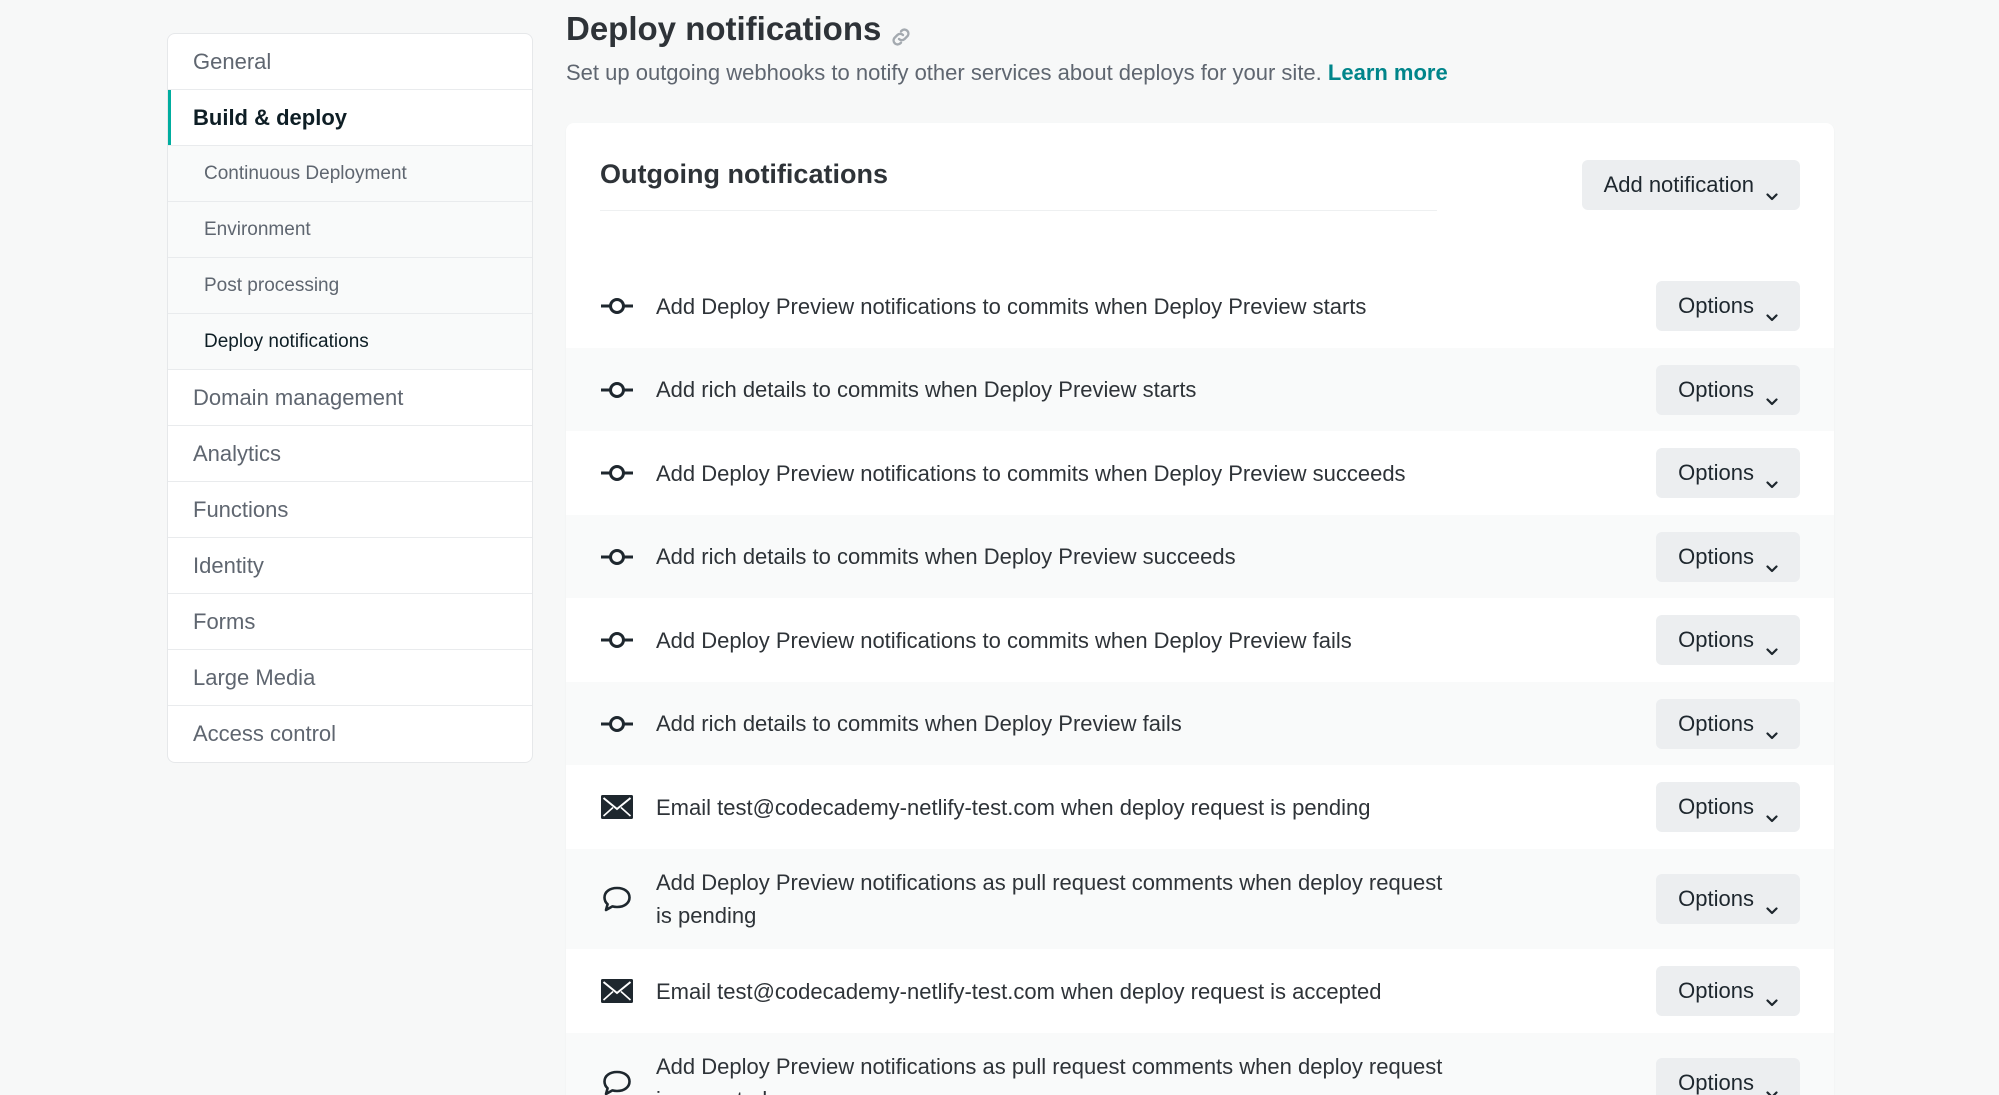 This screenshot has height=1095, width=1999. What do you see at coordinates (228, 565) in the screenshot?
I see `sidebar-item-label: Identity` at bounding box center [228, 565].